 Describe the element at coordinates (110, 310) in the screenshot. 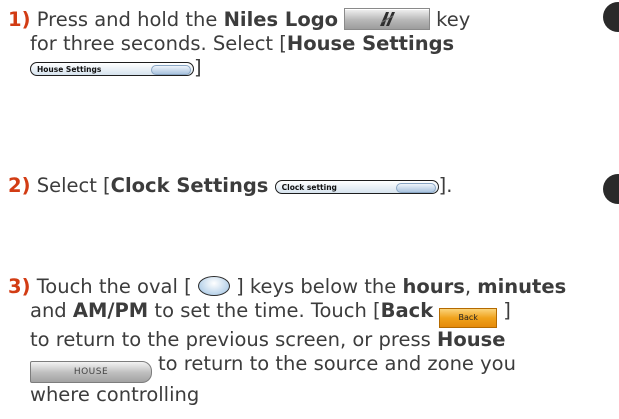

I see `am-pm-label: AM/PM` at that location.